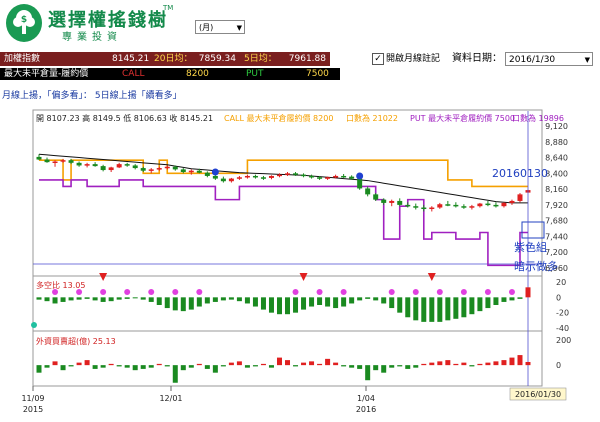 This screenshot has height=422, width=600. I want to click on x-tick-label: 12/01, so click(170, 398).